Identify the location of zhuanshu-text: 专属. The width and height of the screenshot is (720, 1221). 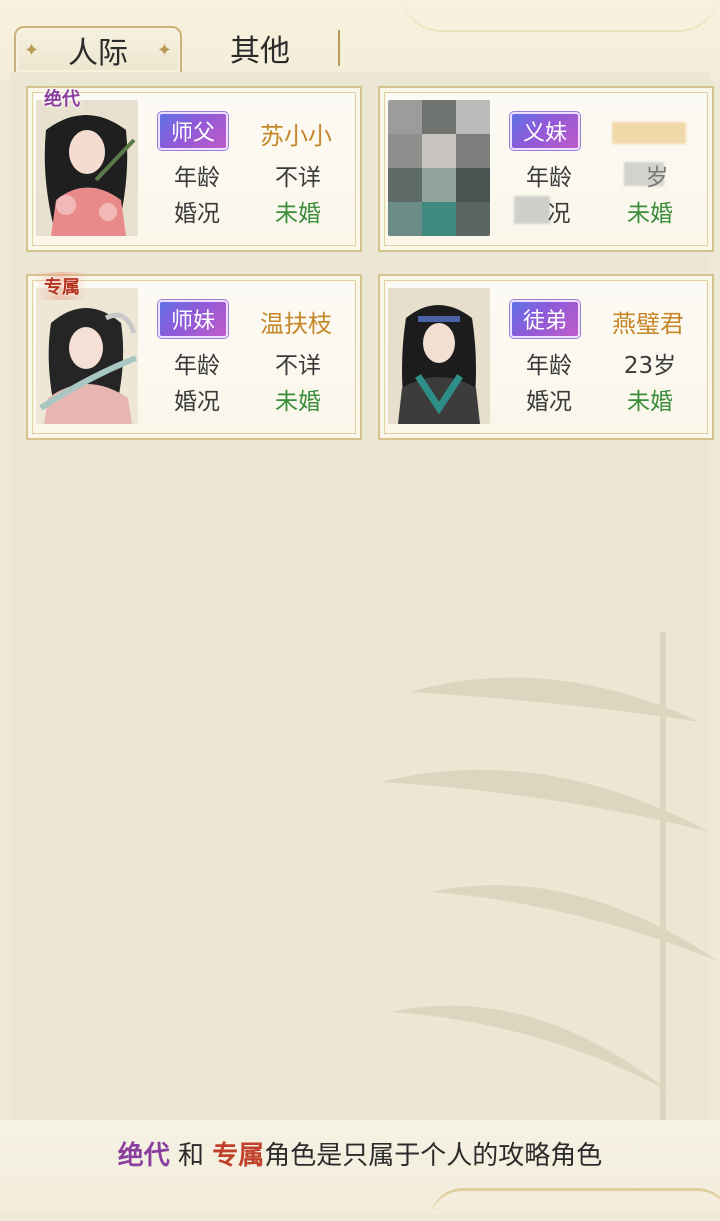
(238, 1156).